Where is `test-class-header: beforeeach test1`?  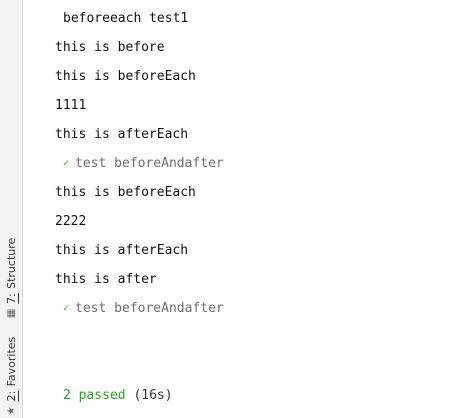 test-class-header: beforeeach test1 is located at coordinates (126, 18).